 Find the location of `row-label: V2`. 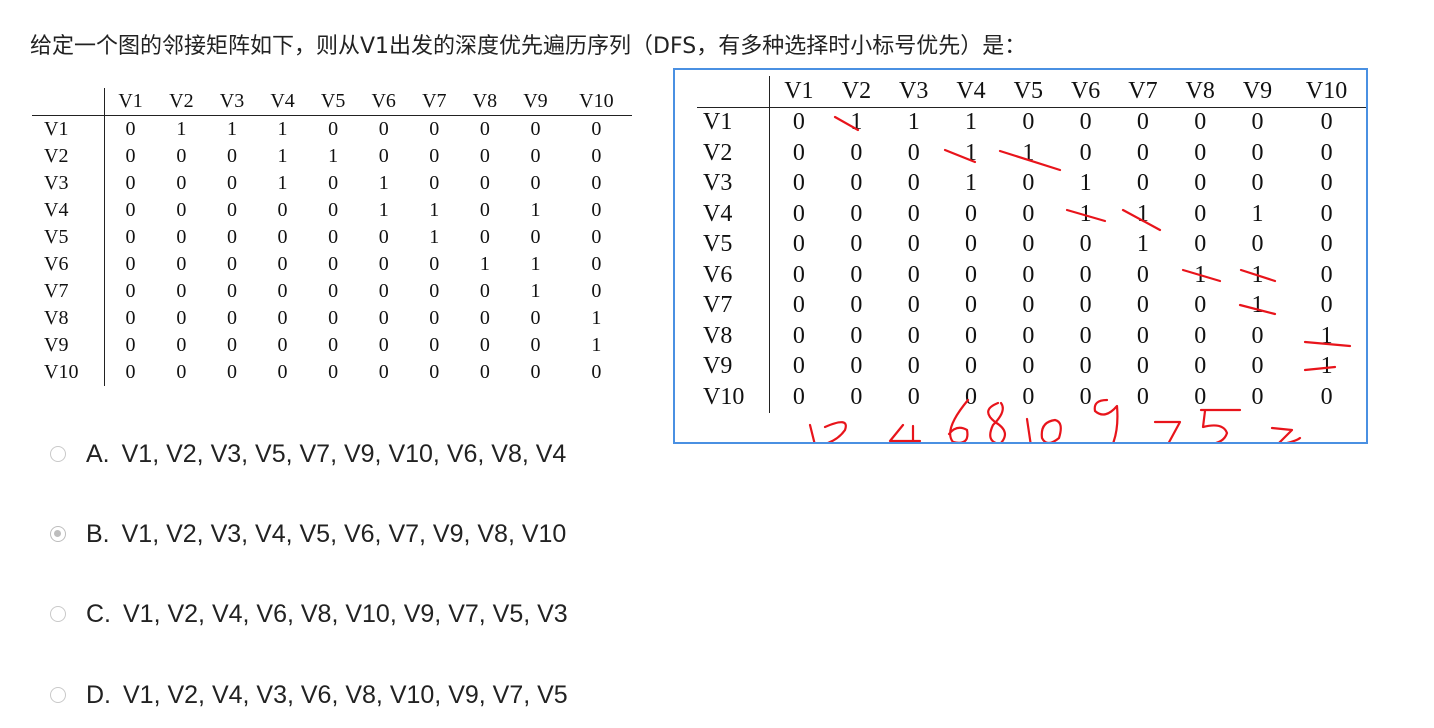

row-label: V2 is located at coordinates (68, 156).